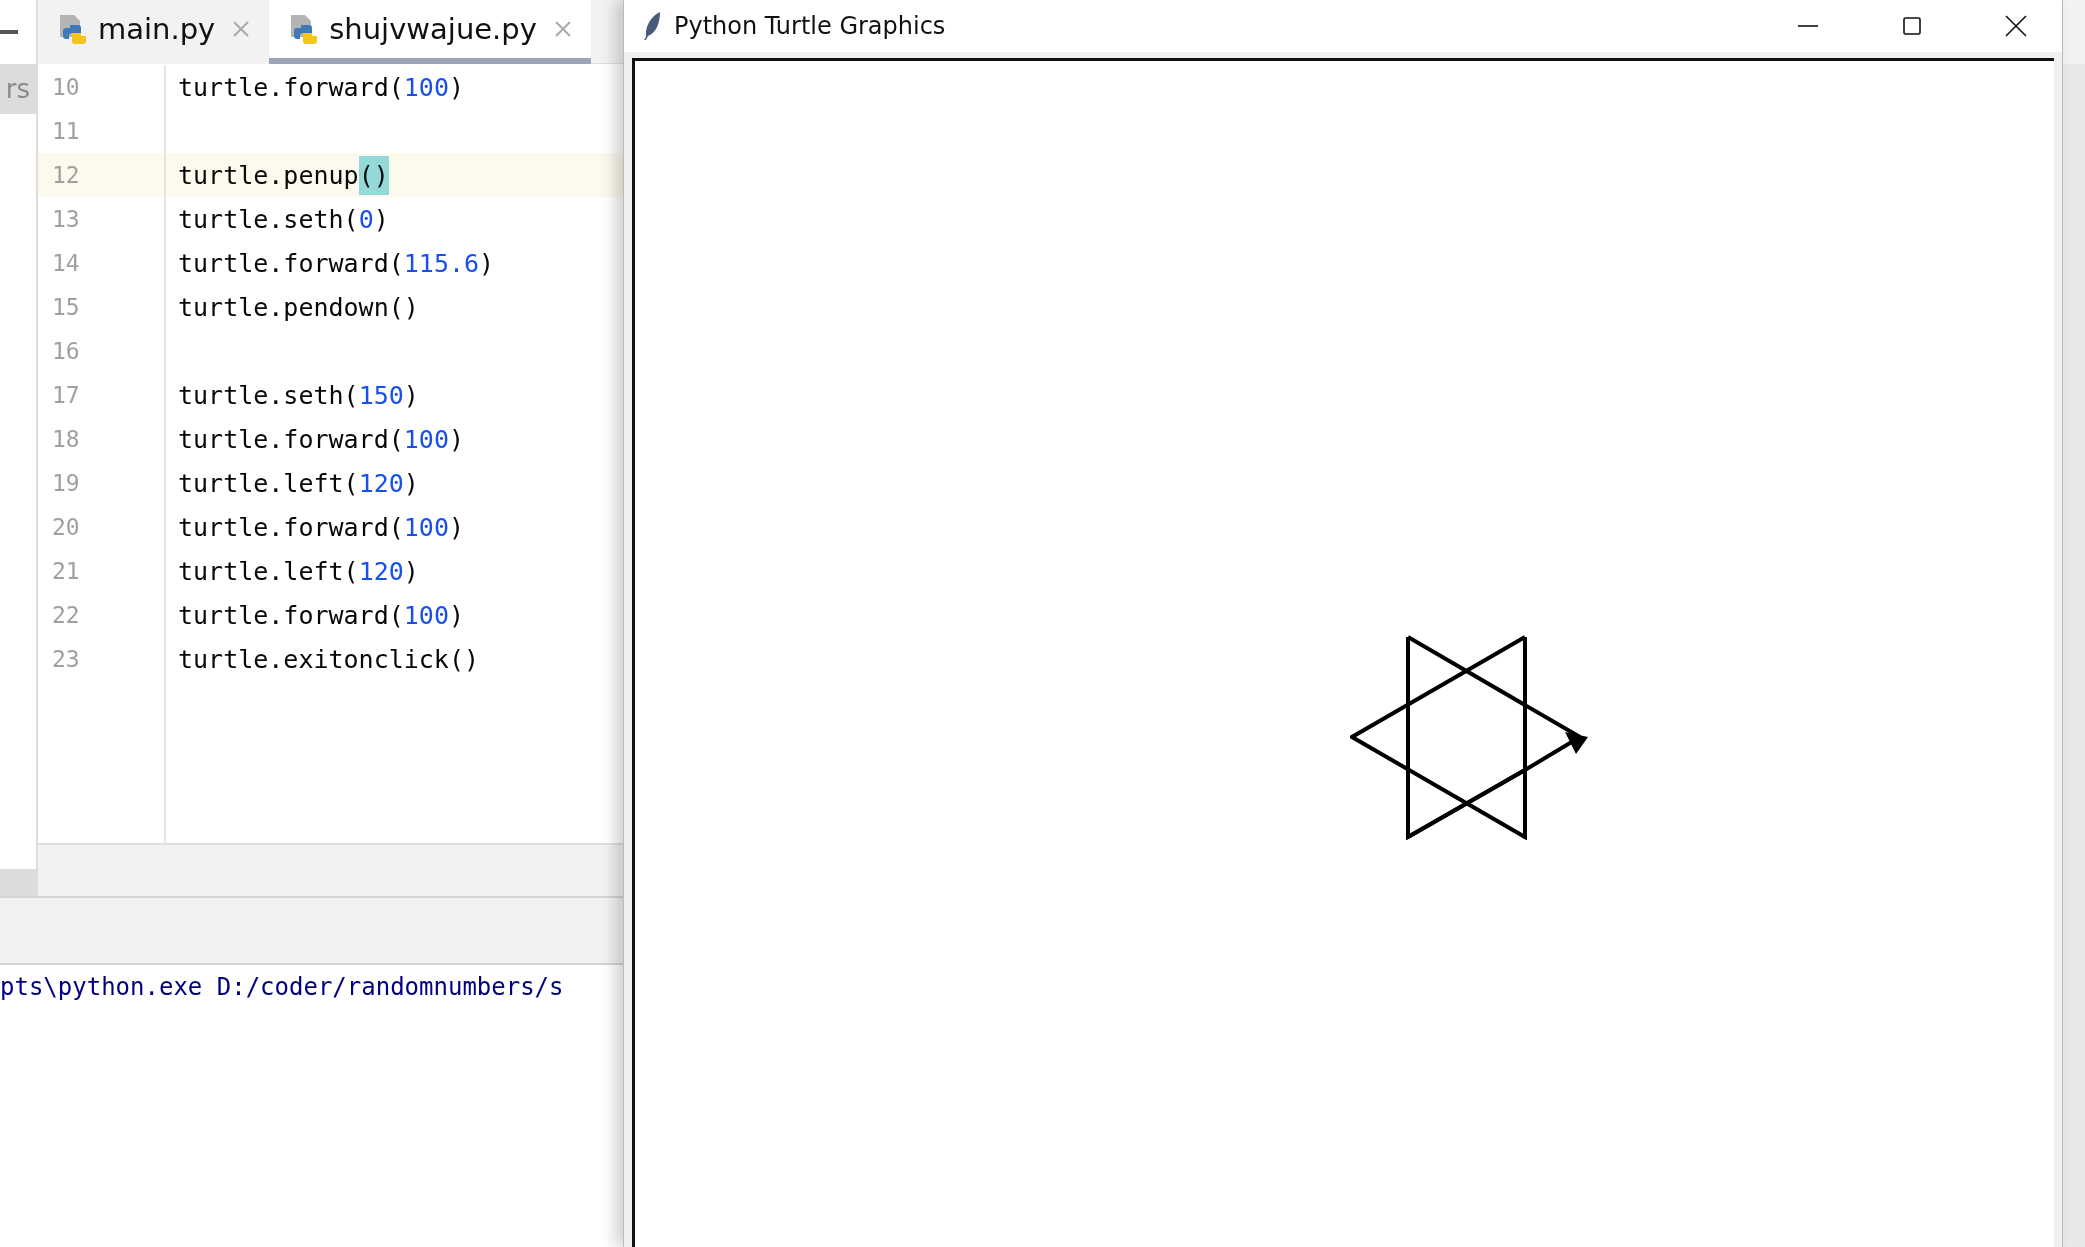  What do you see at coordinates (66, 615) in the screenshot?
I see `line-number: 22` at bounding box center [66, 615].